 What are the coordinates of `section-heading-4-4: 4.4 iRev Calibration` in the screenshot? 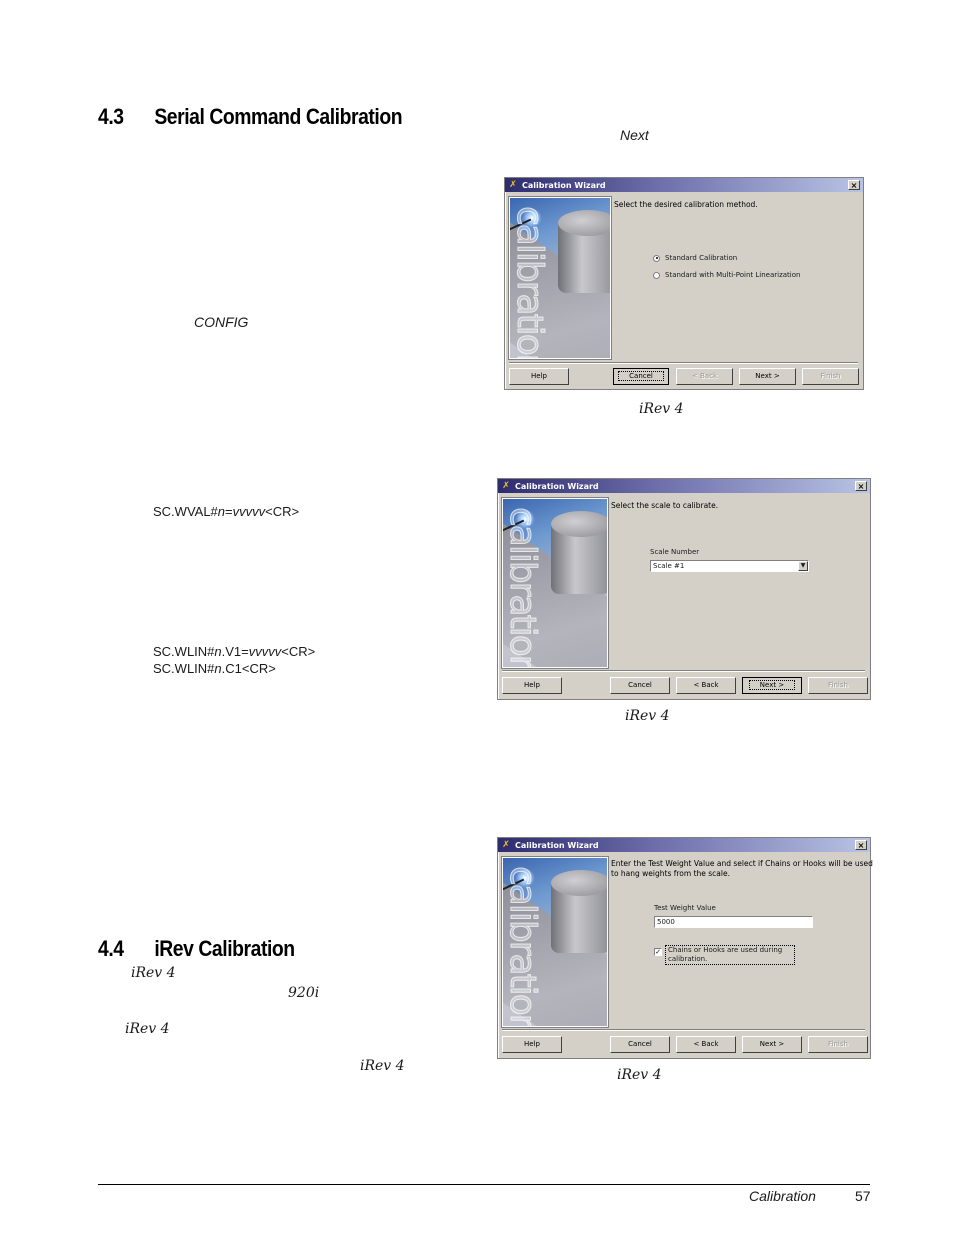 It's located at (196, 949).